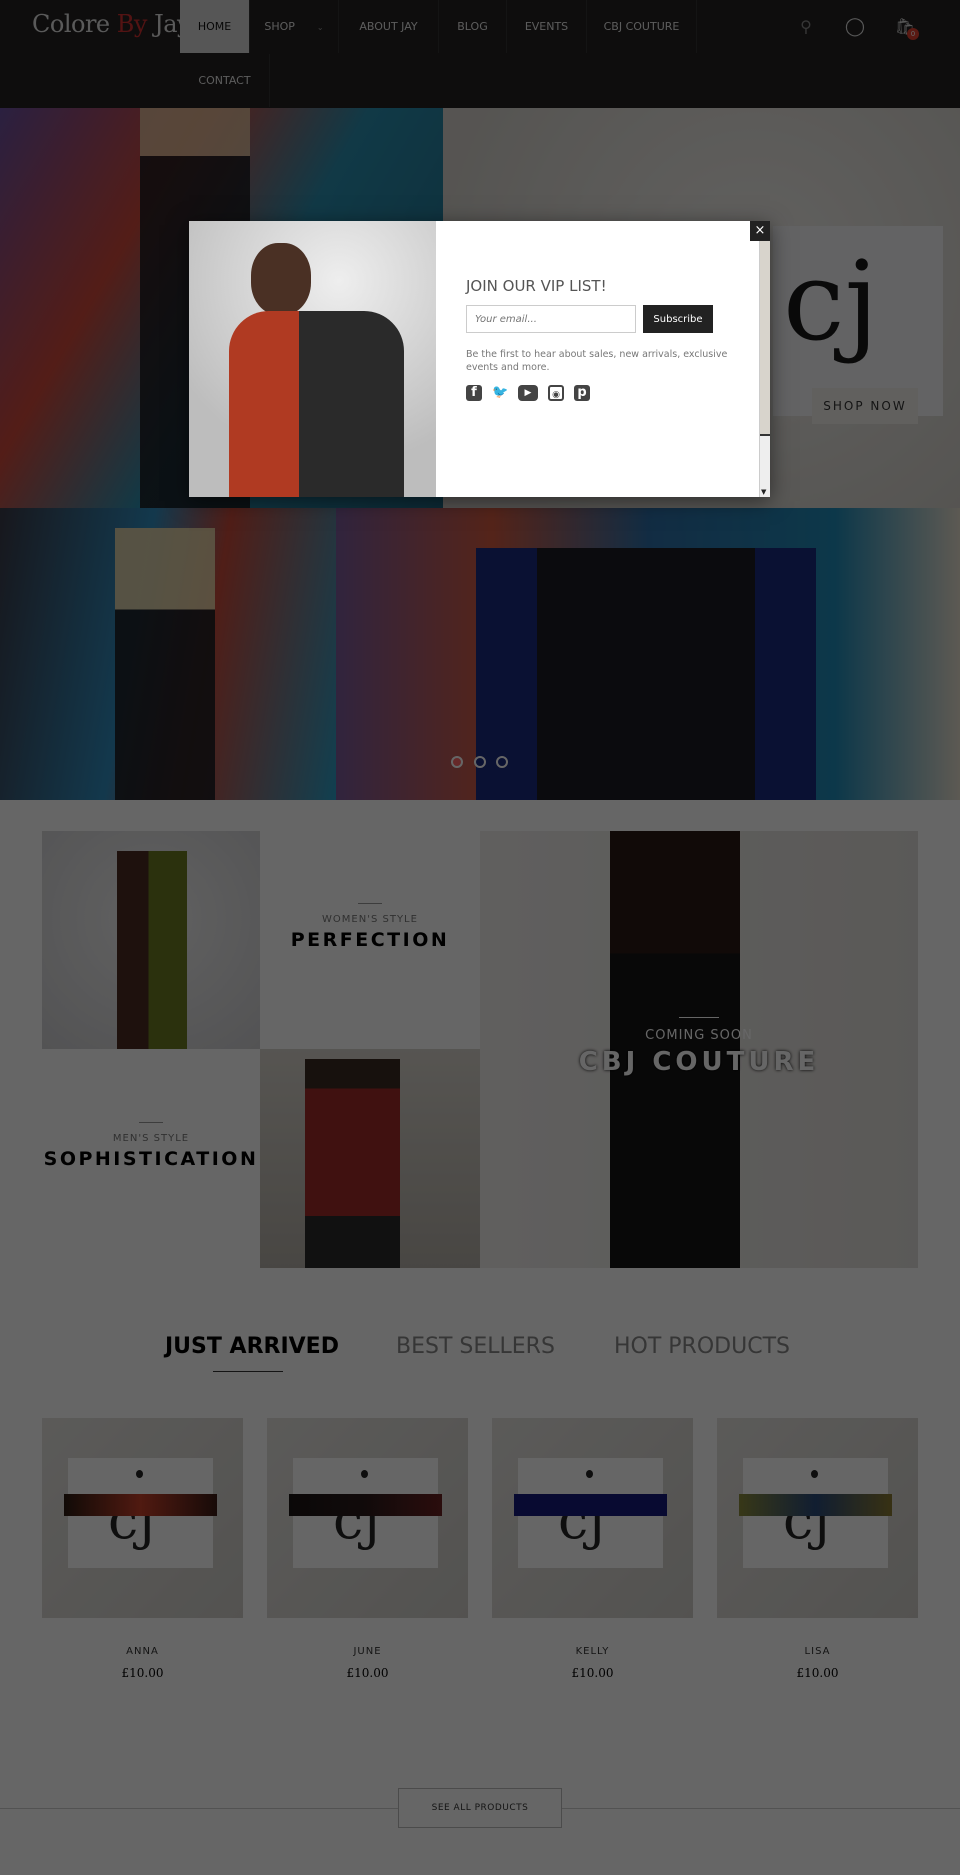 The width and height of the screenshot is (960, 1875). I want to click on hero-image-bottom-left, so click(168, 654).